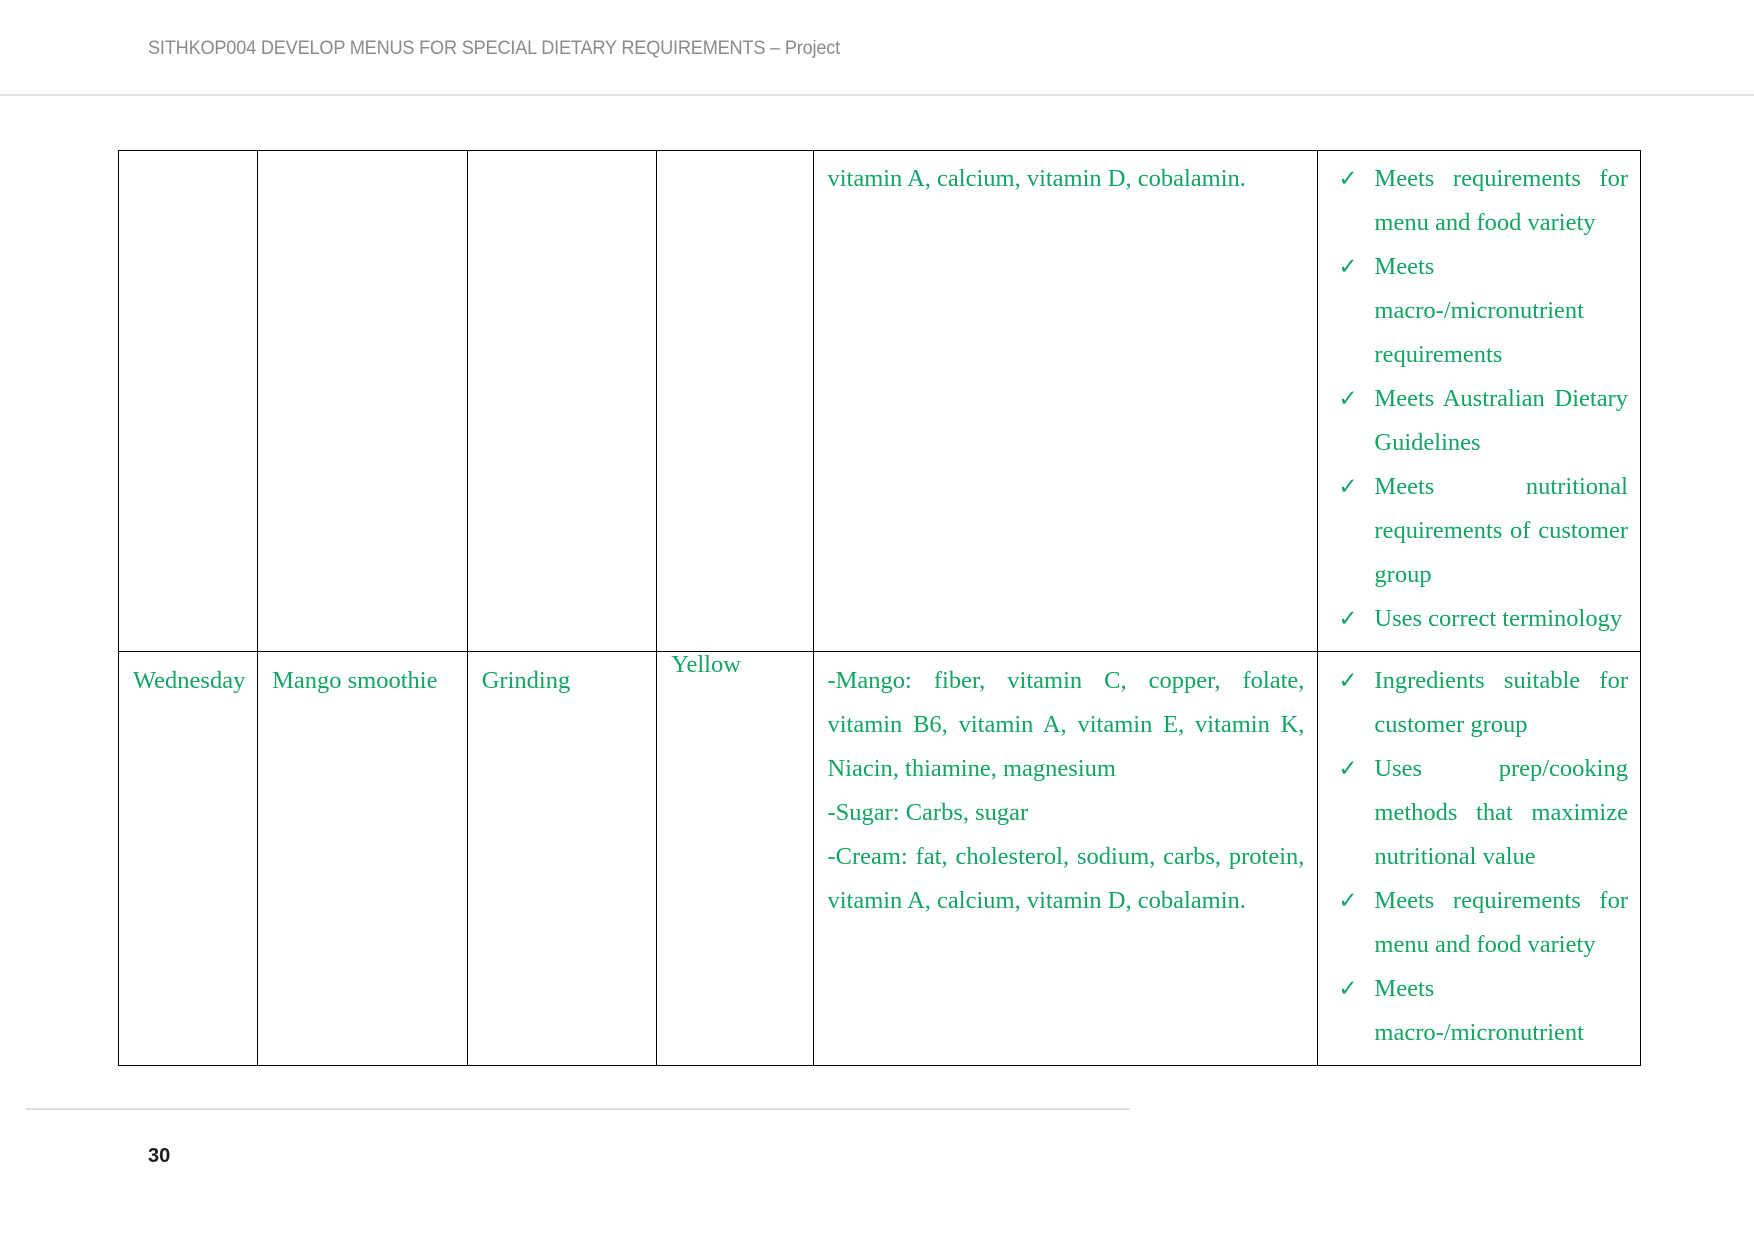 The height and width of the screenshot is (1241, 1754). I want to click on cell-dish: Mango smoothie, so click(362, 858).